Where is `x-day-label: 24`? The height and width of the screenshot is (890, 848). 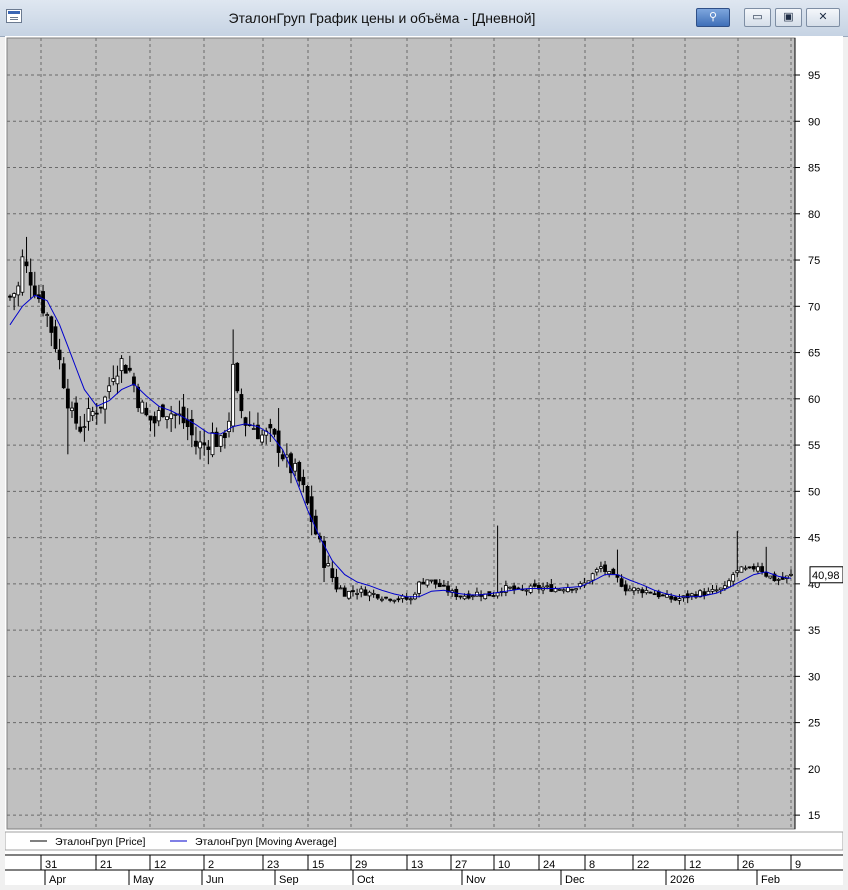
x-day-label: 24 is located at coordinates (549, 865).